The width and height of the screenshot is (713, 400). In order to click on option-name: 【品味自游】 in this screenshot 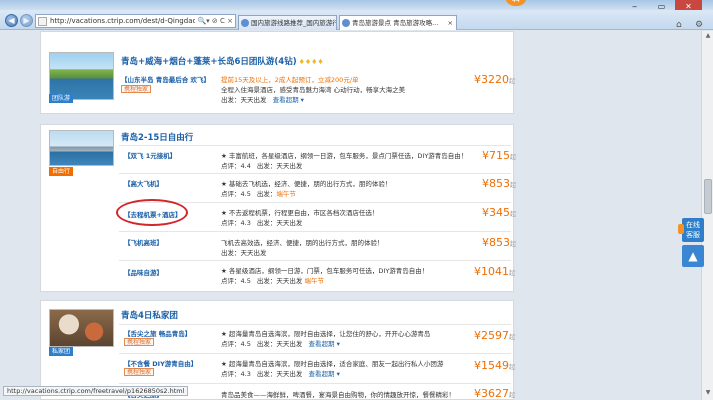, I will do `click(143, 272)`.